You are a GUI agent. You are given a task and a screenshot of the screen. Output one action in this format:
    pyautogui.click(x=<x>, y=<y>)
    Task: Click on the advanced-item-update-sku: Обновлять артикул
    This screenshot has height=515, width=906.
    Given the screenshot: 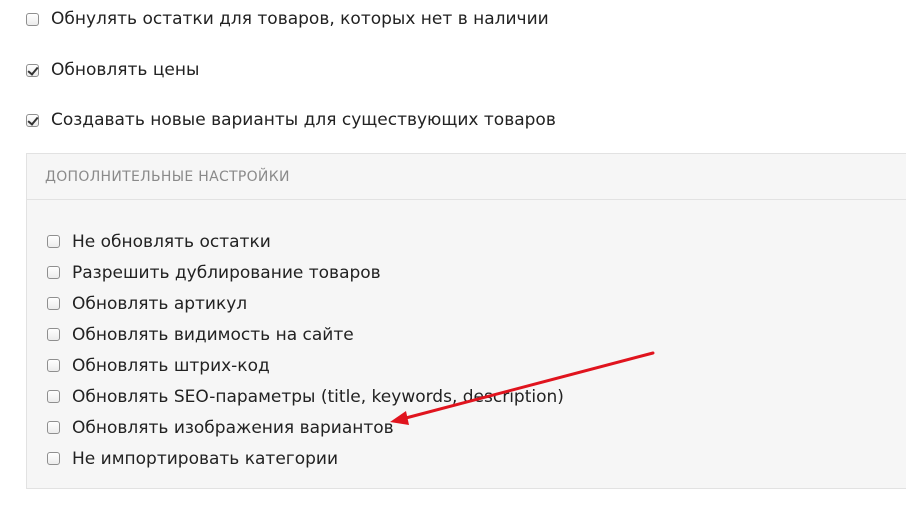 What is the action you would take?
    pyautogui.click(x=305, y=303)
    